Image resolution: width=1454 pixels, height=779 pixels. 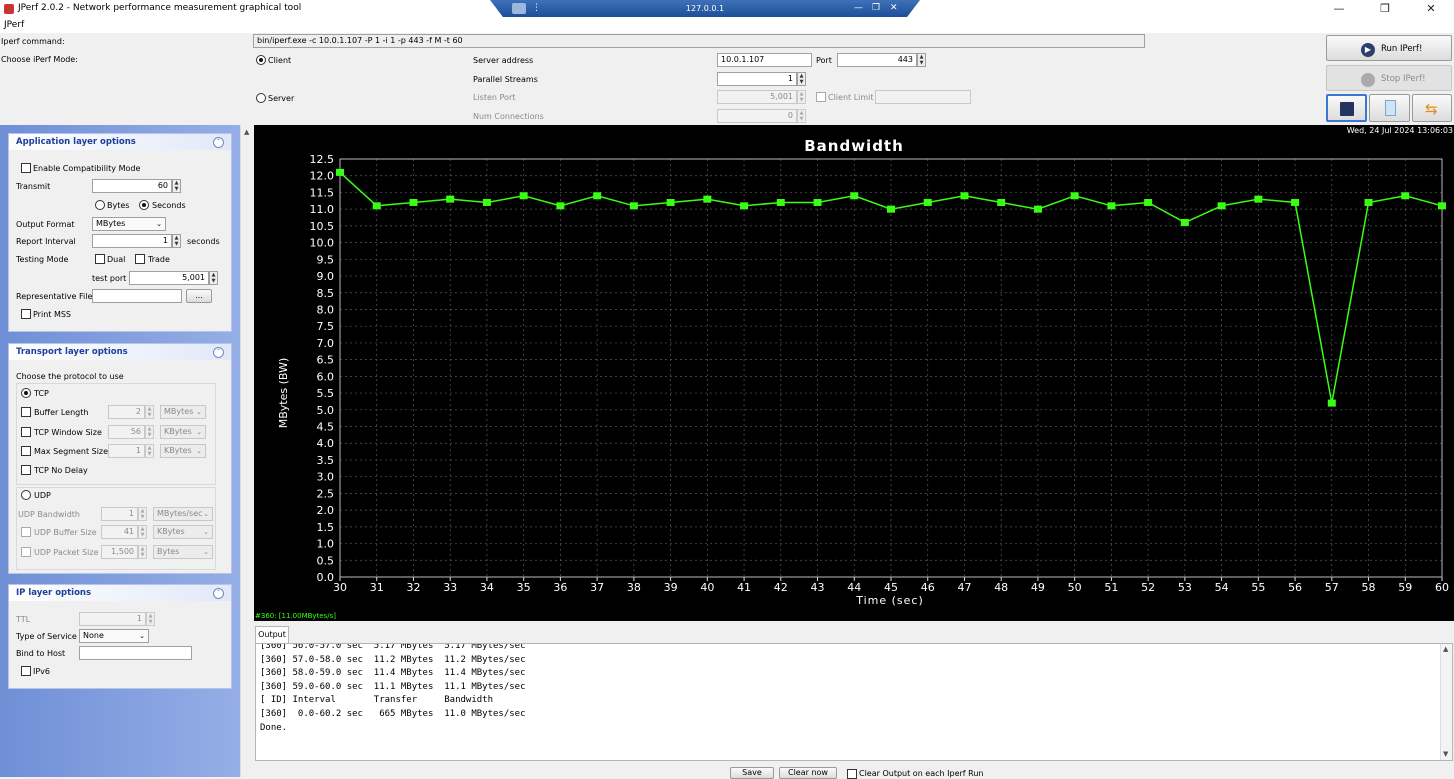 I want to click on transport-layer-header: Transport layer options ˆ, so click(x=120, y=352).